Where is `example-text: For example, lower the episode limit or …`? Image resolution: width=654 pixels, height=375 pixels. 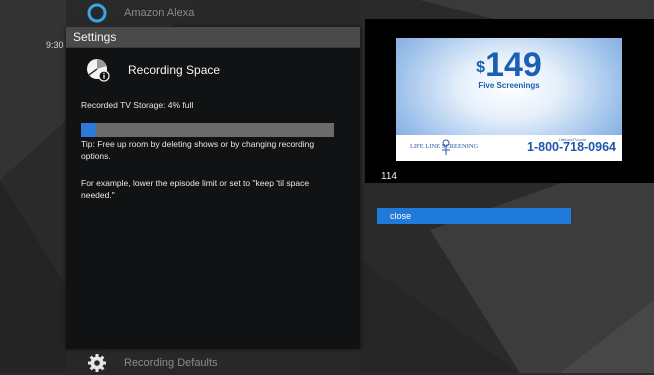 example-text: For example, lower the episode limit or … is located at coordinates (195, 189).